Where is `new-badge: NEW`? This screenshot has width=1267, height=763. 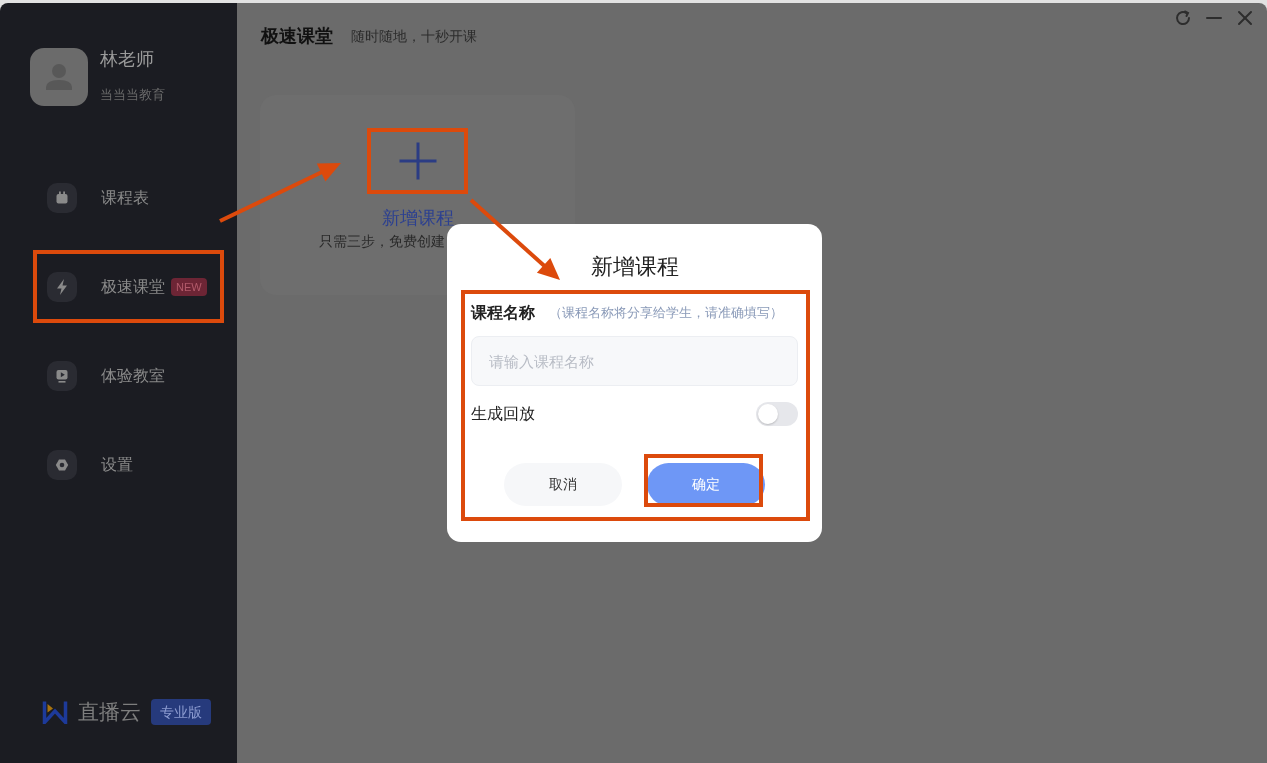
new-badge: NEW is located at coordinates (189, 287).